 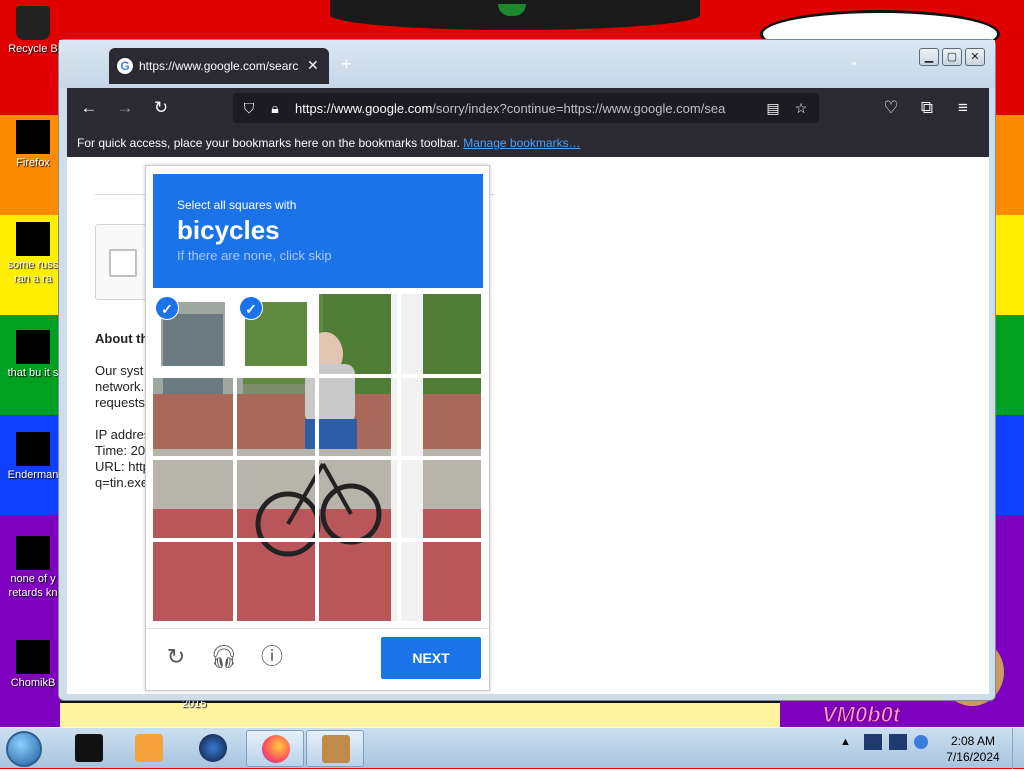 What do you see at coordinates (123, 434) in the screenshot?
I see `info-line: IP addres` at bounding box center [123, 434].